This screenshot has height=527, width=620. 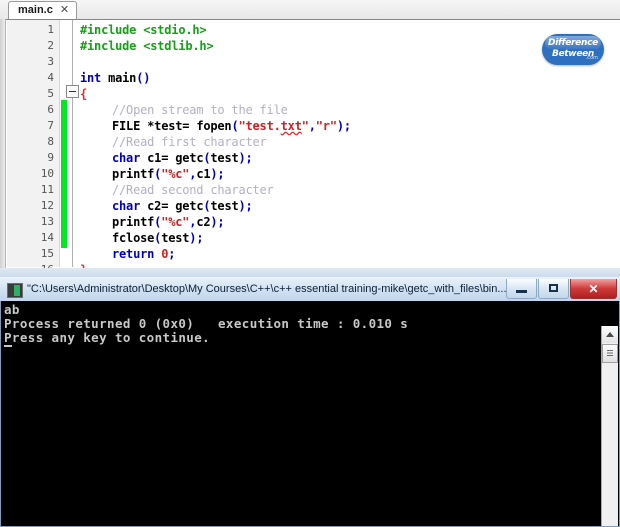 I want to click on function-printf: printf, so click(x=133, y=174).